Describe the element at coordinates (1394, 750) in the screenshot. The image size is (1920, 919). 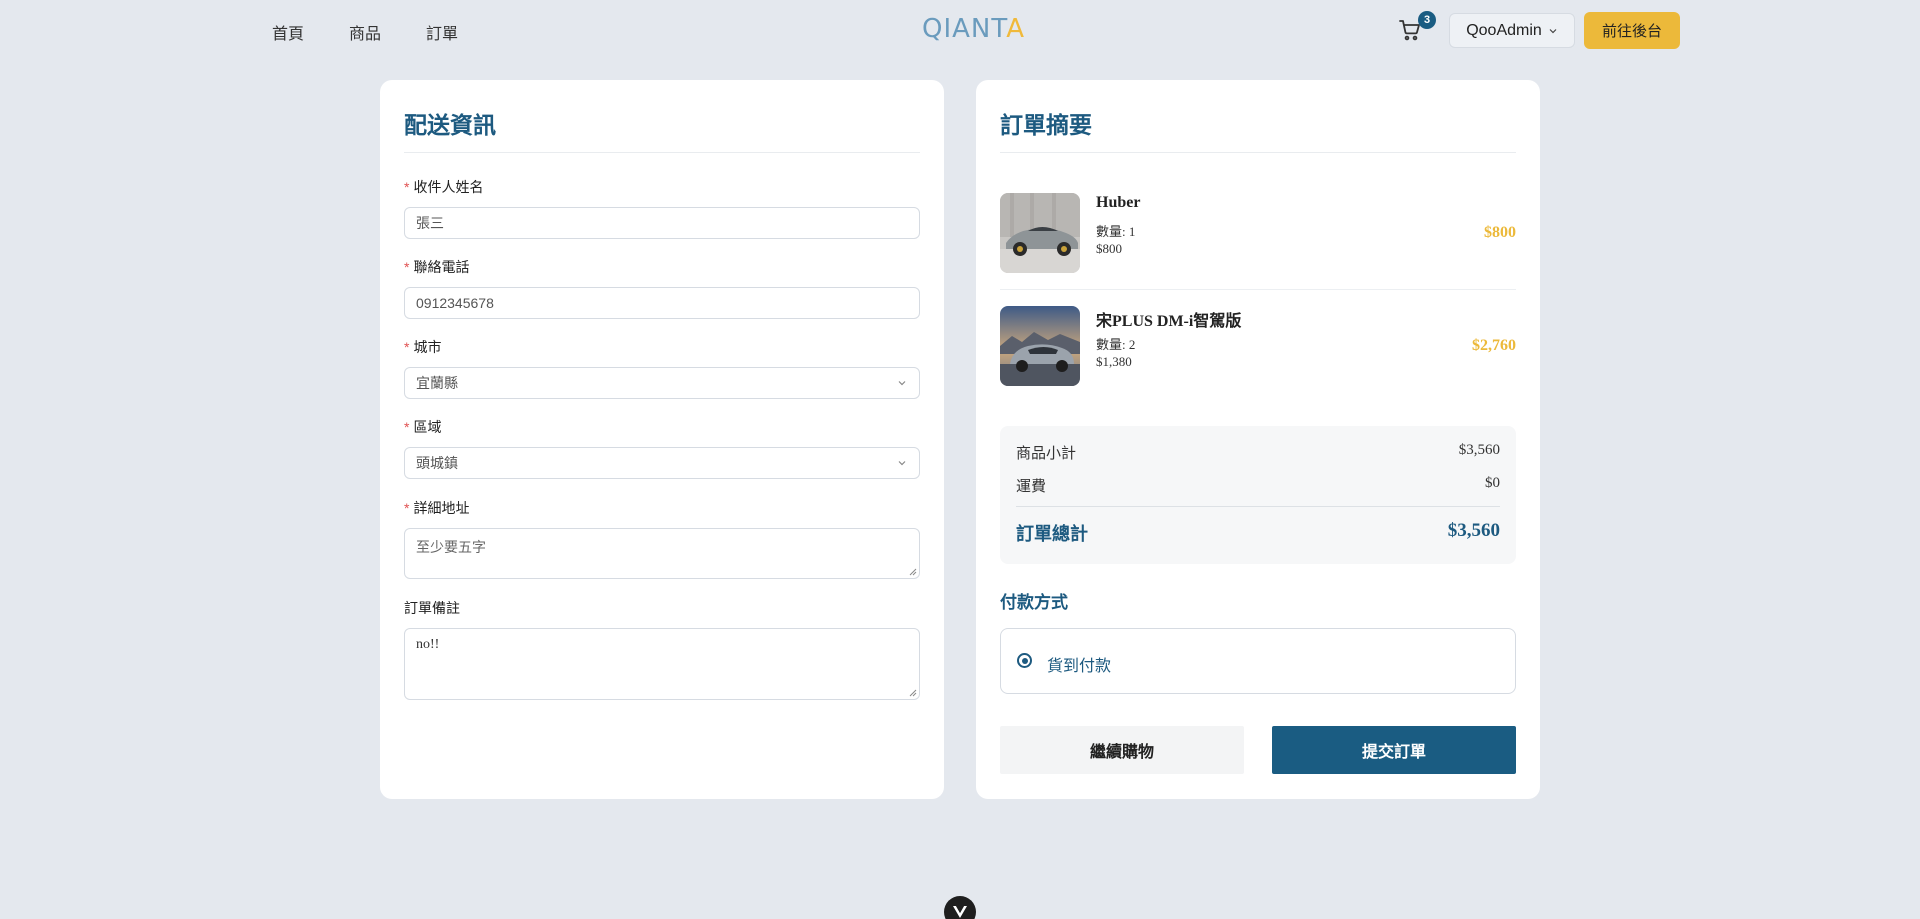
I see `submit-order-button: 提交訂單` at that location.